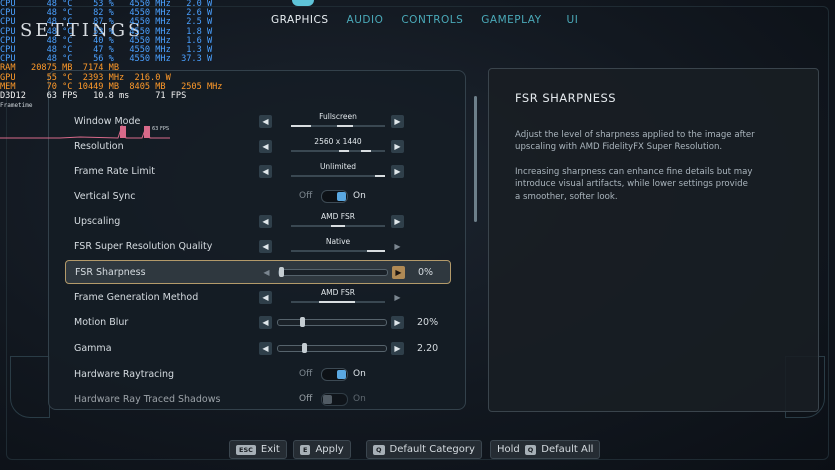 This screenshot has width=835, height=470. Describe the element at coordinates (124, 374) in the screenshot. I see `setting-label: Hardware Raytracing` at that location.